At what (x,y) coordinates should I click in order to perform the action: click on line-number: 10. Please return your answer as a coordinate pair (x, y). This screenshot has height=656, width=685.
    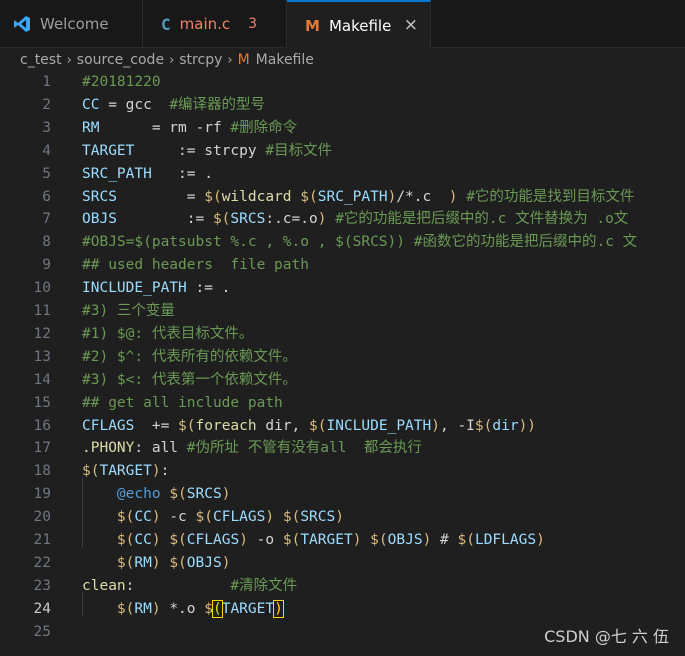
    Looking at the image, I should click on (42, 288).